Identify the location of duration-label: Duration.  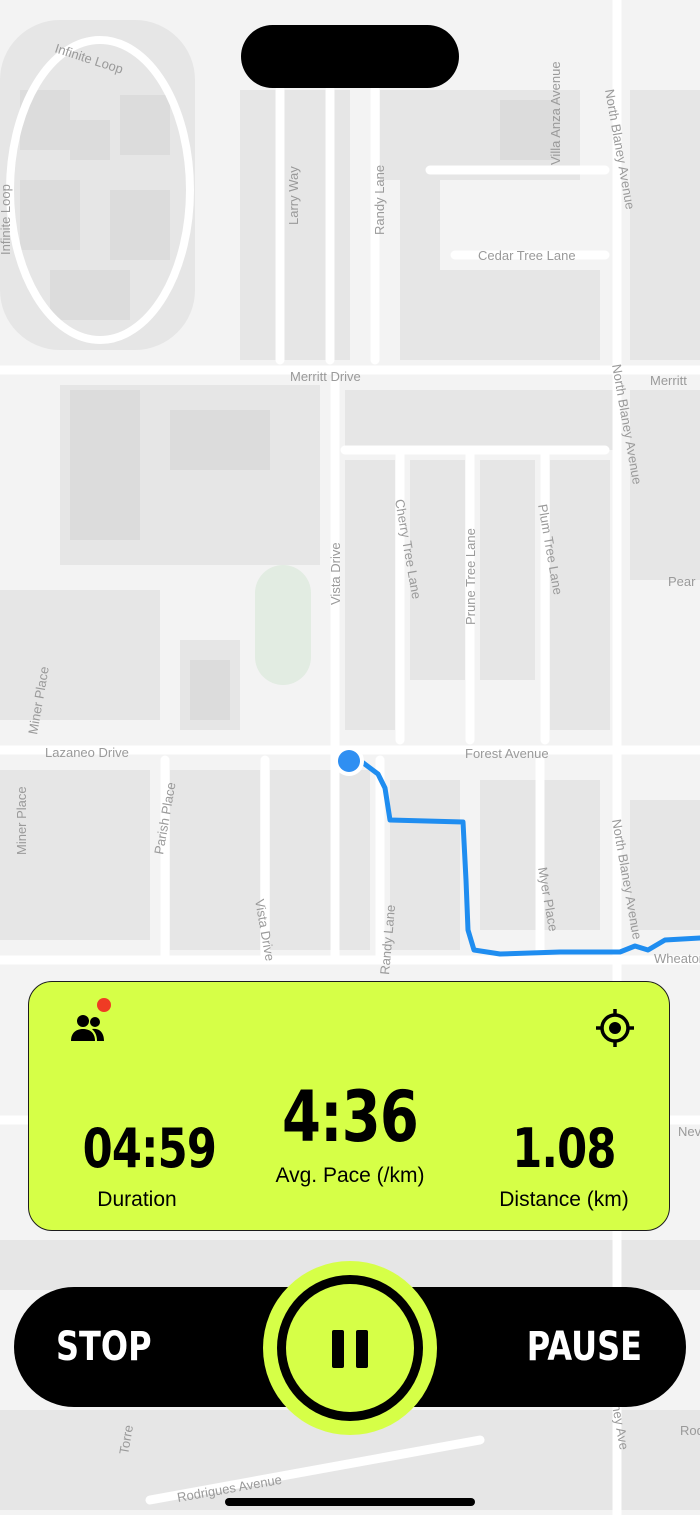
(137, 1199).